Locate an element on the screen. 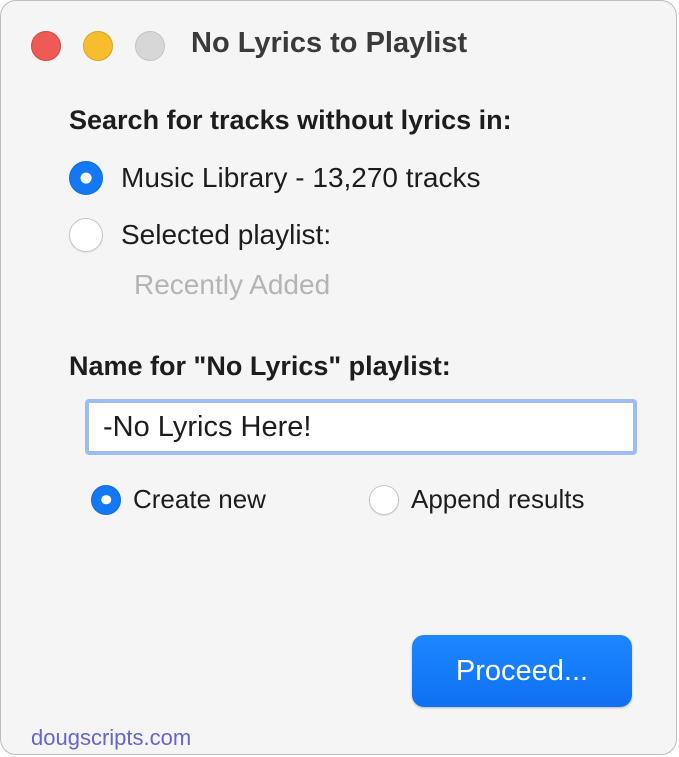  search-heading: Search for tracks without lyrics in: is located at coordinates (290, 120).